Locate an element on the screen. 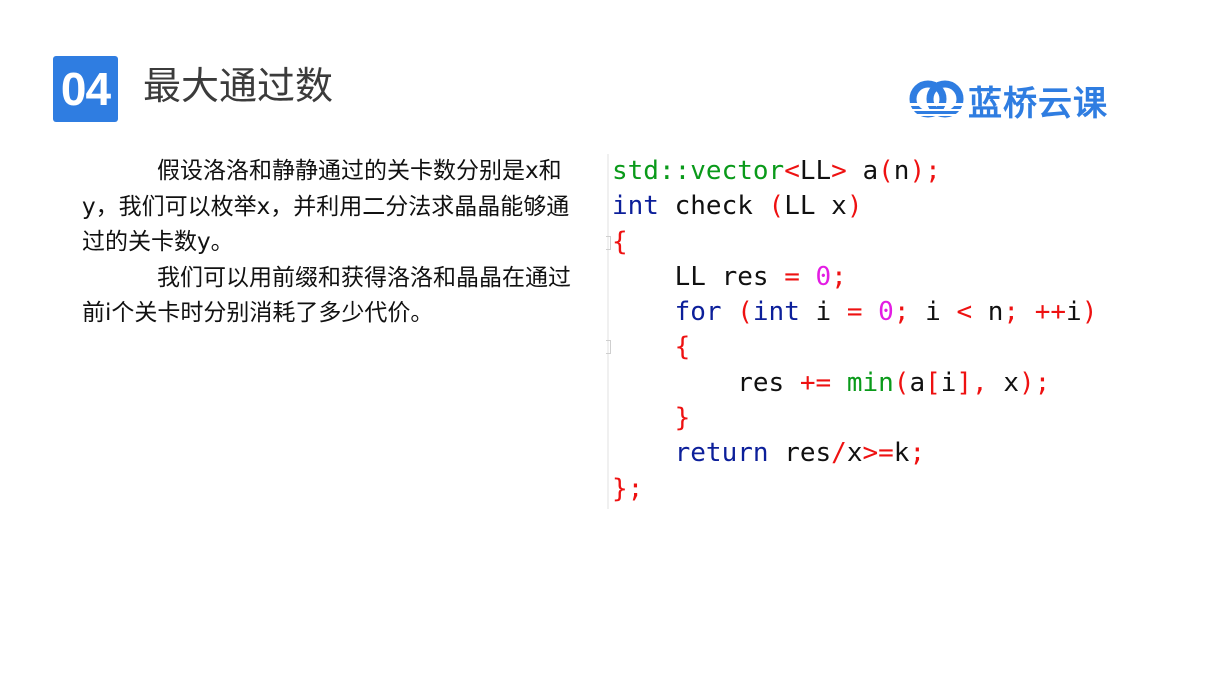  paragraph: 我们可以用前缀和获得洛洛和晶晶在通过前i个关卡时分别消耗了多少代价。 is located at coordinates (326, 295).